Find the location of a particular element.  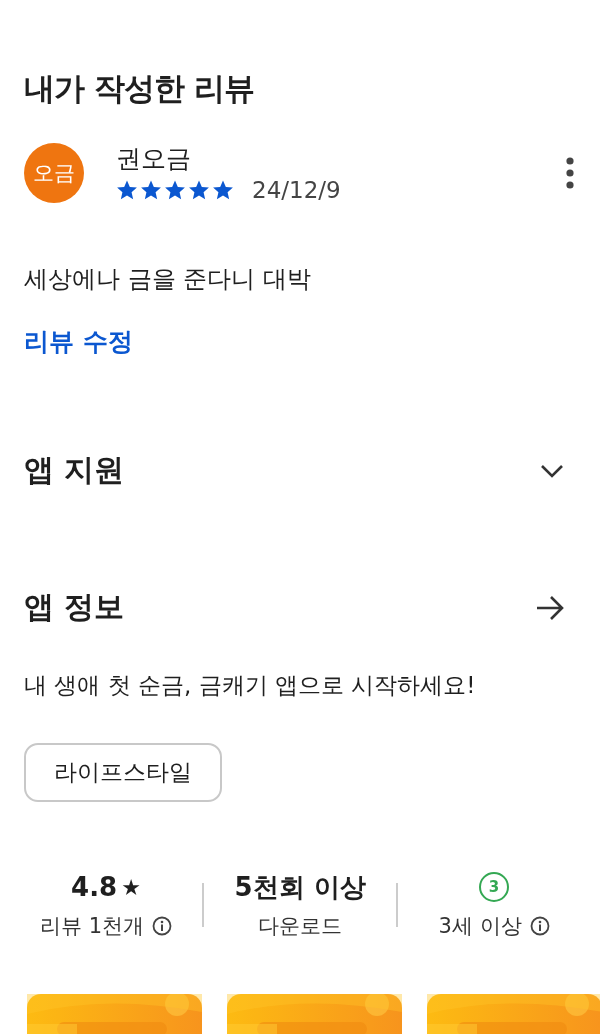

app-description: 내 생애 첫 순금, 금캐기 앱으로 시작하세요! is located at coordinates (250, 685).